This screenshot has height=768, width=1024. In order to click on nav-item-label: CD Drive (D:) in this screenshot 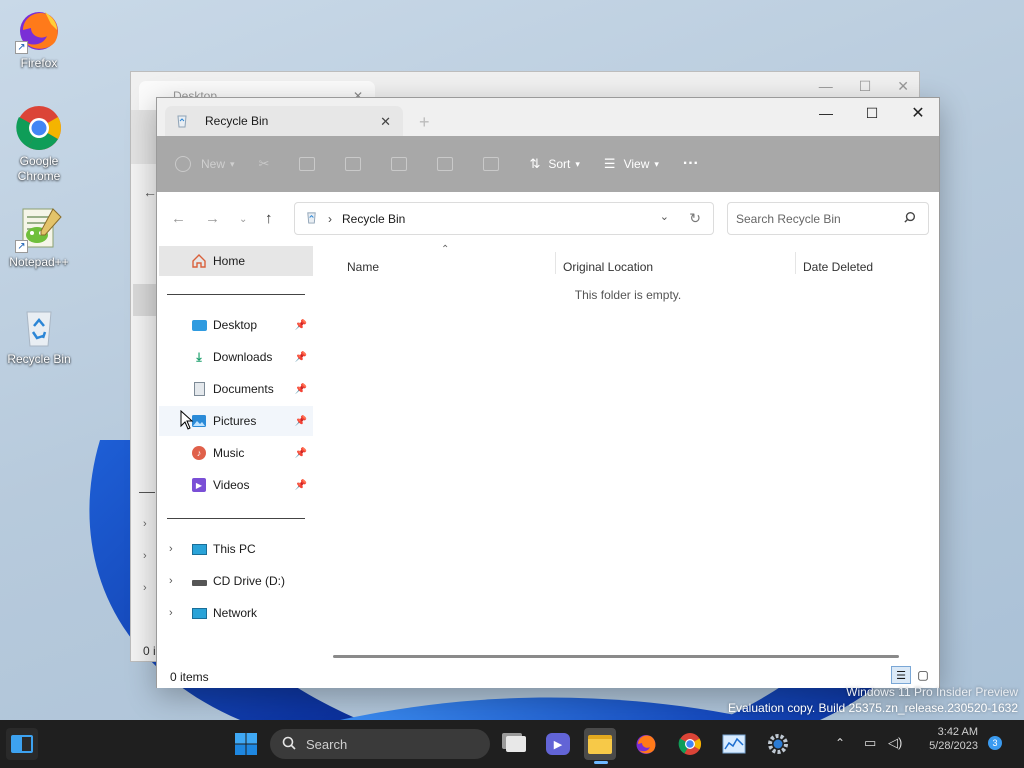, I will do `click(249, 581)`.